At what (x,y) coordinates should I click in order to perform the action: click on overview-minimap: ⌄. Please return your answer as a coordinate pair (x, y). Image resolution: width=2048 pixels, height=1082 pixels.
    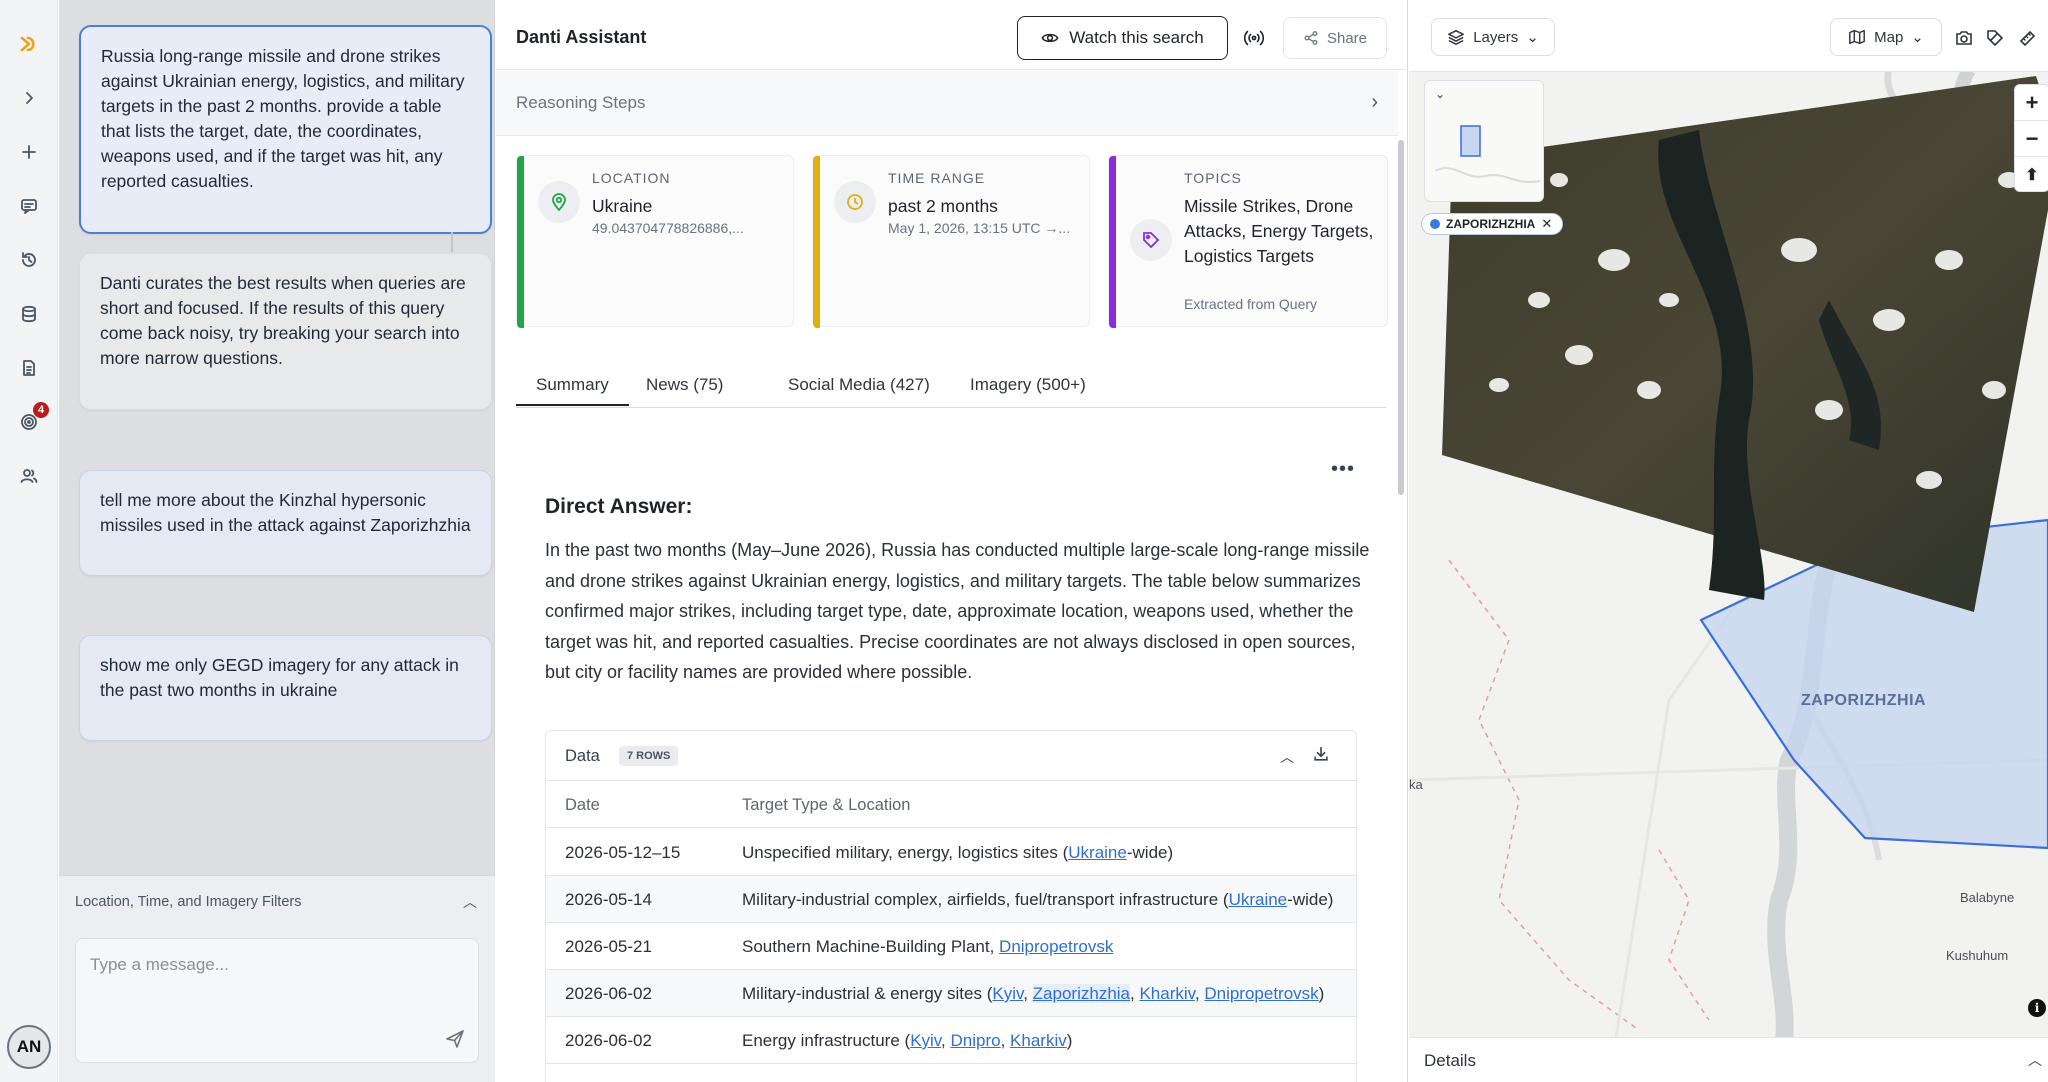
    Looking at the image, I should click on (1484, 141).